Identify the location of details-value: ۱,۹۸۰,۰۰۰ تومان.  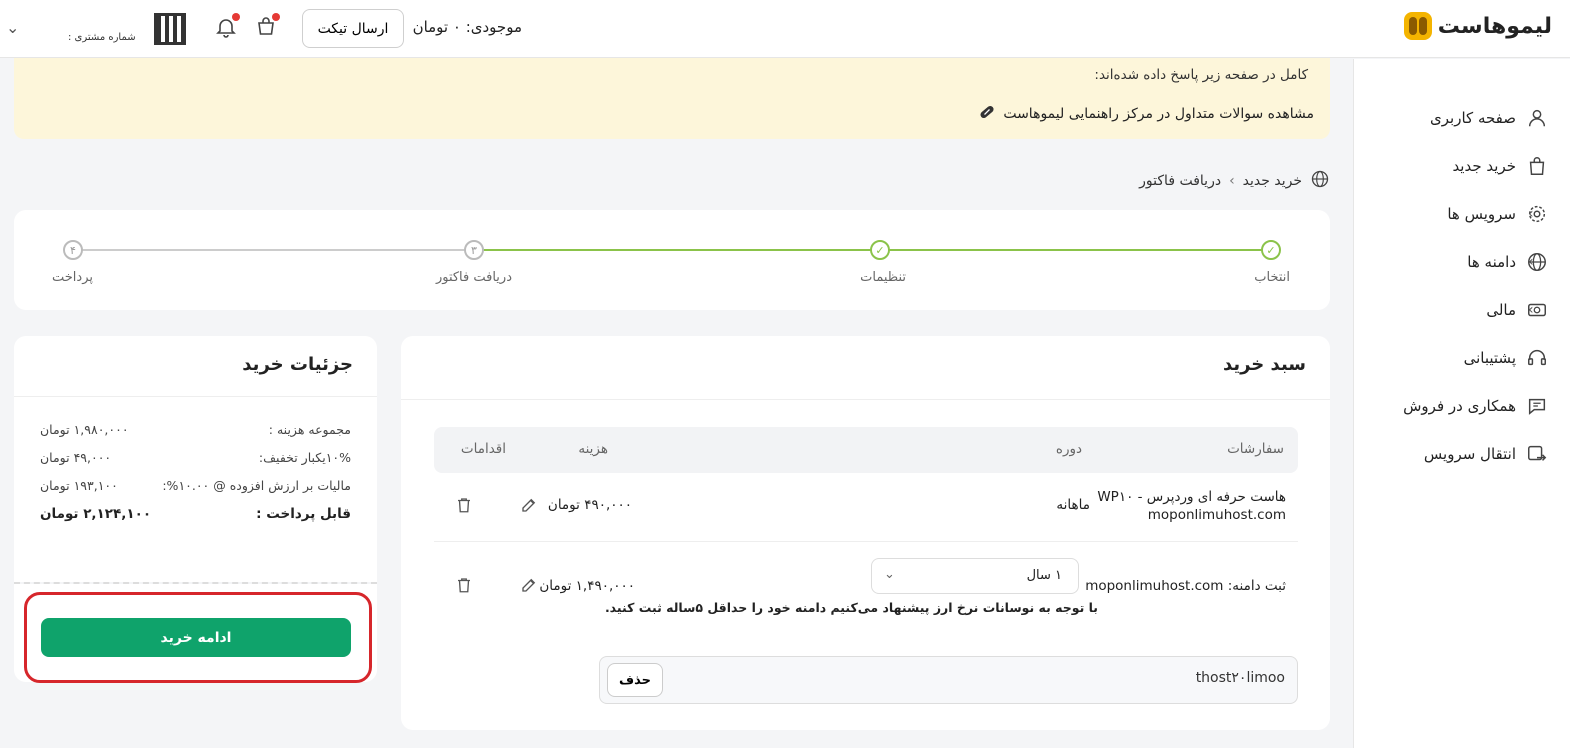
(84, 429).